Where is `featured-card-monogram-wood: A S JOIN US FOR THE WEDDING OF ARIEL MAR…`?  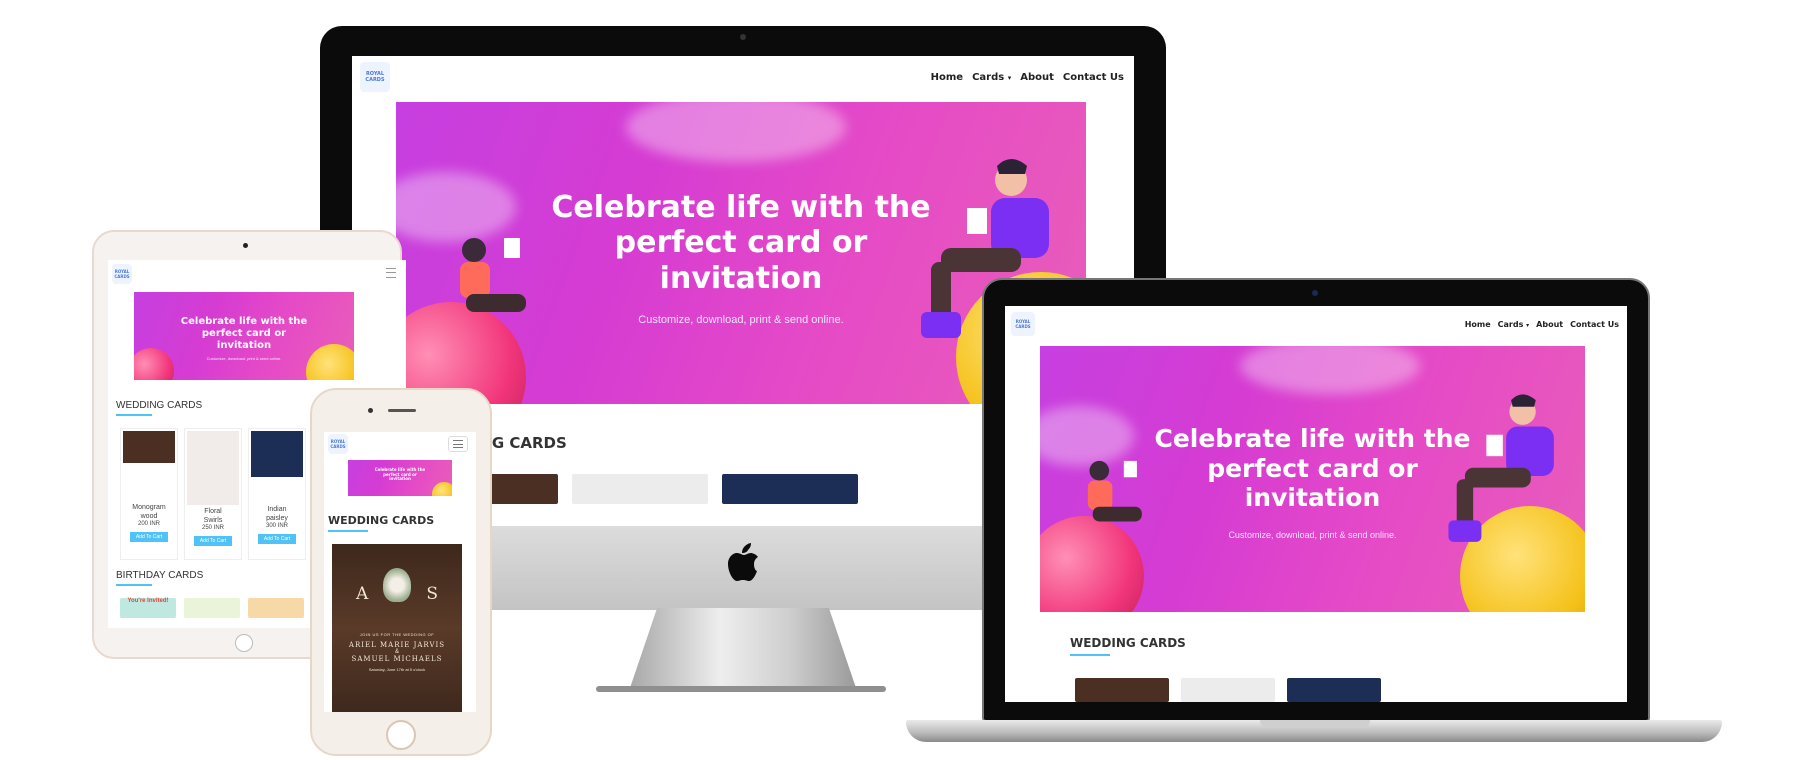
featured-card-monogram-wood: A S JOIN US FOR THE WEDDING OF ARIEL MAR… is located at coordinates (397, 628).